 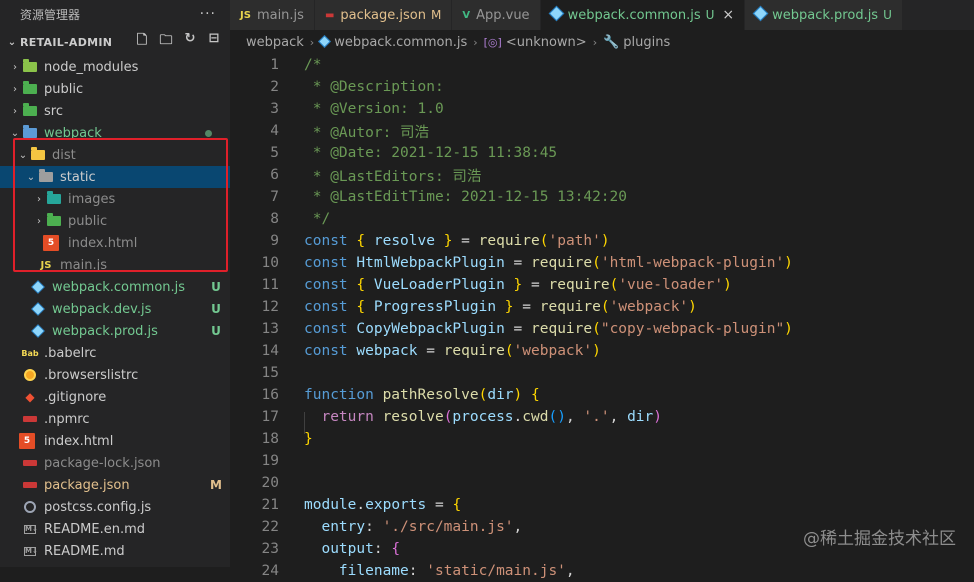 What do you see at coordinates (115, 551) in the screenshot?
I see `tree-item-readme-md: M↓ README.md` at bounding box center [115, 551].